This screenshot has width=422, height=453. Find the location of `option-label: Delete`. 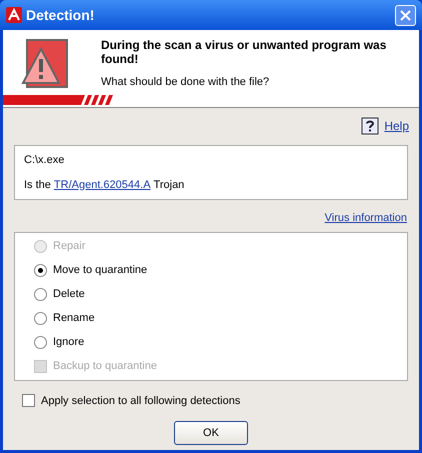

option-label: Delete is located at coordinates (69, 294).